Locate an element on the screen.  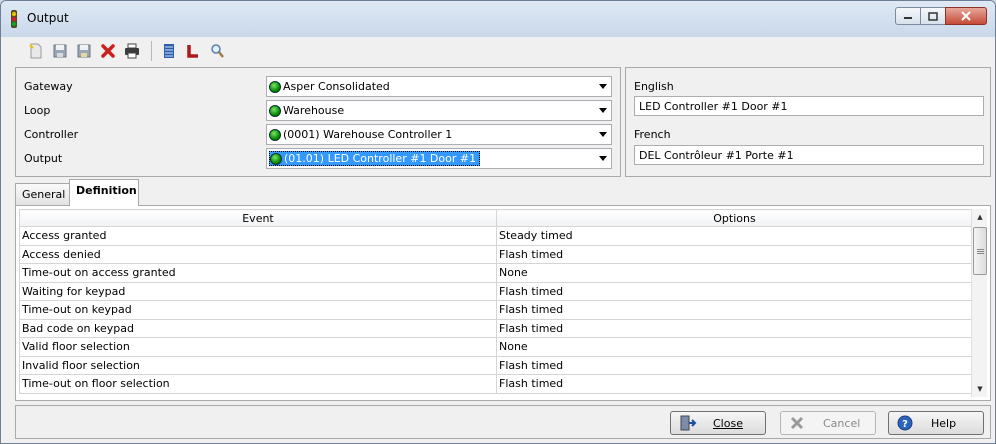
search-button is located at coordinates (217, 51).